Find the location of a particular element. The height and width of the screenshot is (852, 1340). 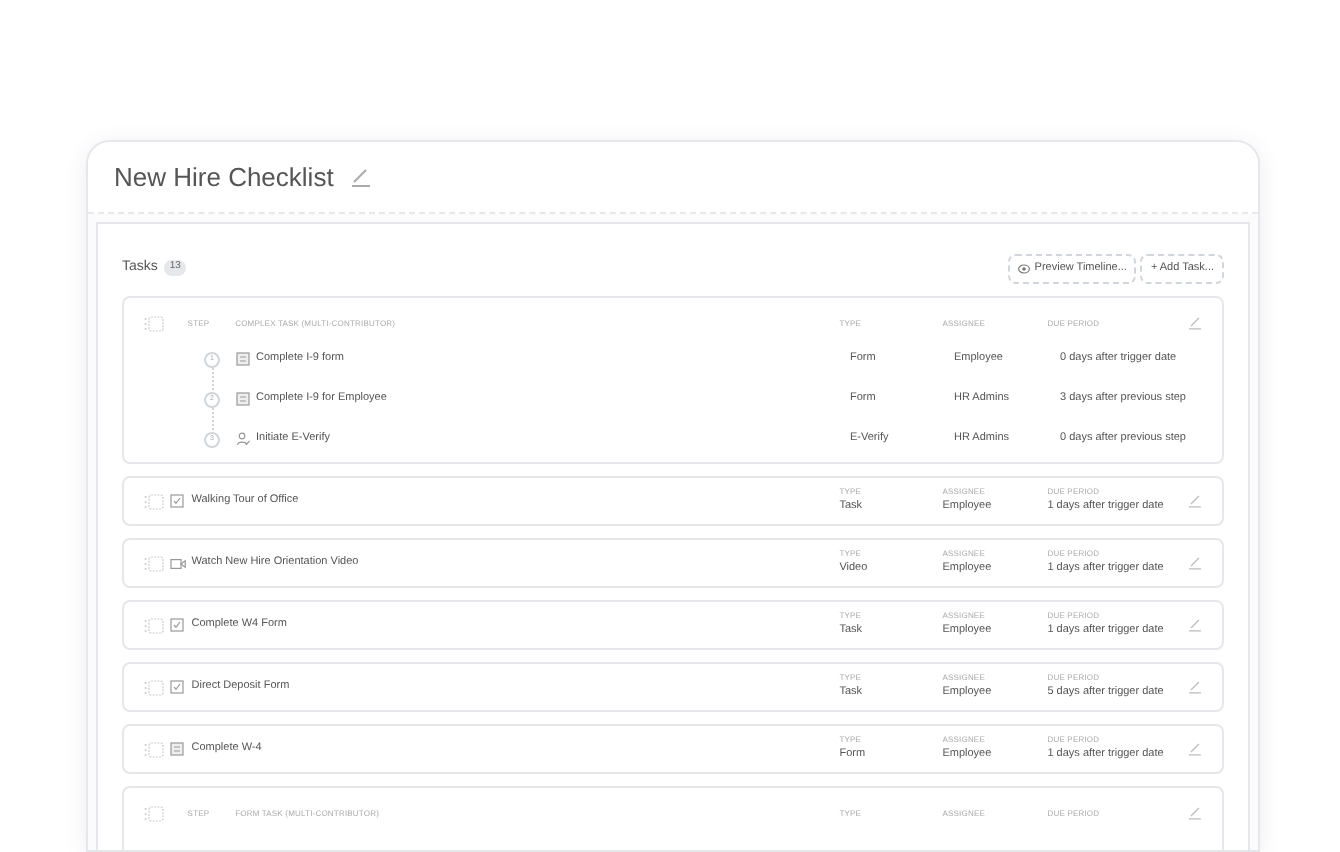

video-icon is located at coordinates (177, 563).